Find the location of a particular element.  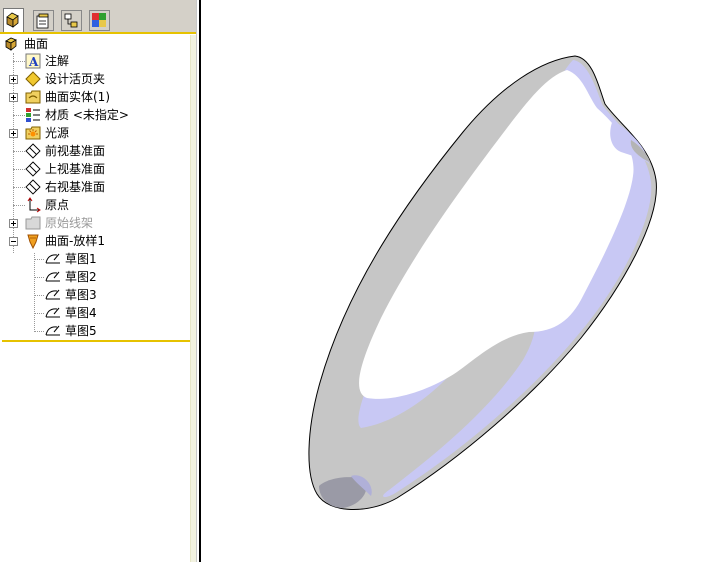

propertymanager-tab-icon is located at coordinates (42, 21).